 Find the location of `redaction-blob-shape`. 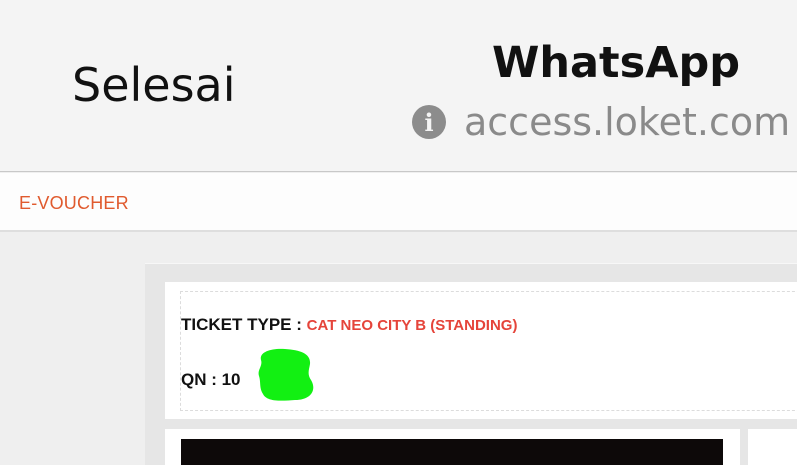

redaction-blob-shape is located at coordinates (286, 374).